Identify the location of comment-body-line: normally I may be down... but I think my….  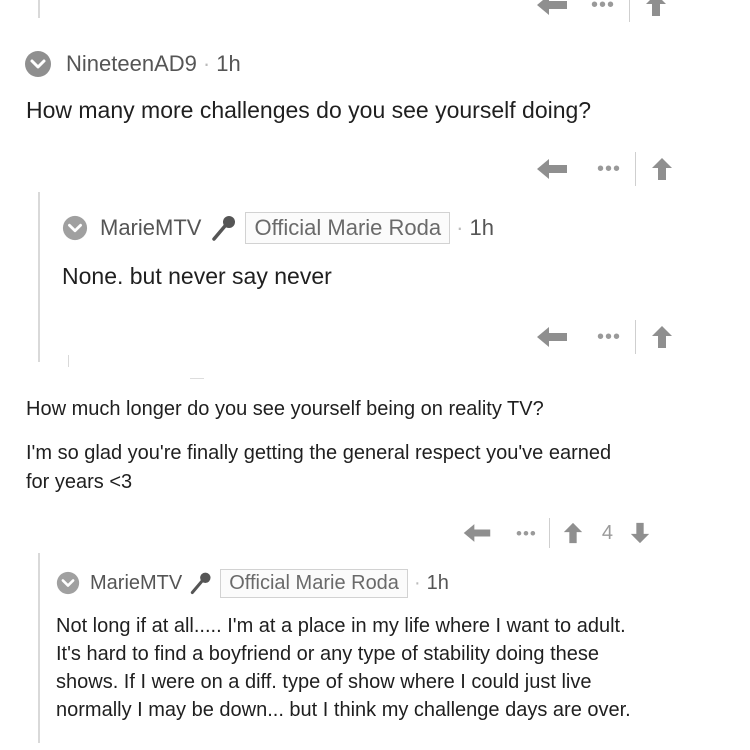
(343, 710).